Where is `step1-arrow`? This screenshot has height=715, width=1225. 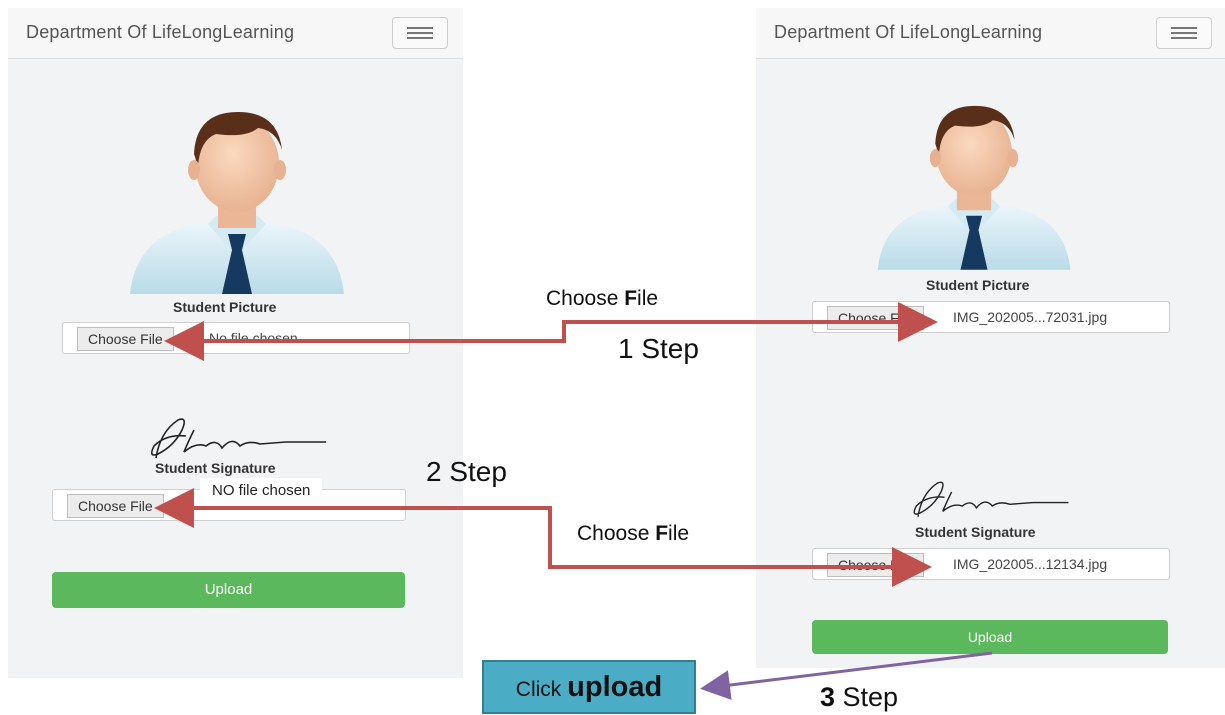
step1-arrow is located at coordinates (551, 331).